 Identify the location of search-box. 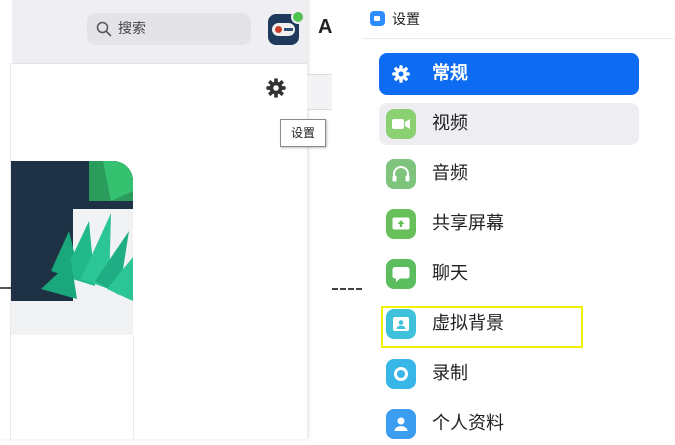
(169, 29).